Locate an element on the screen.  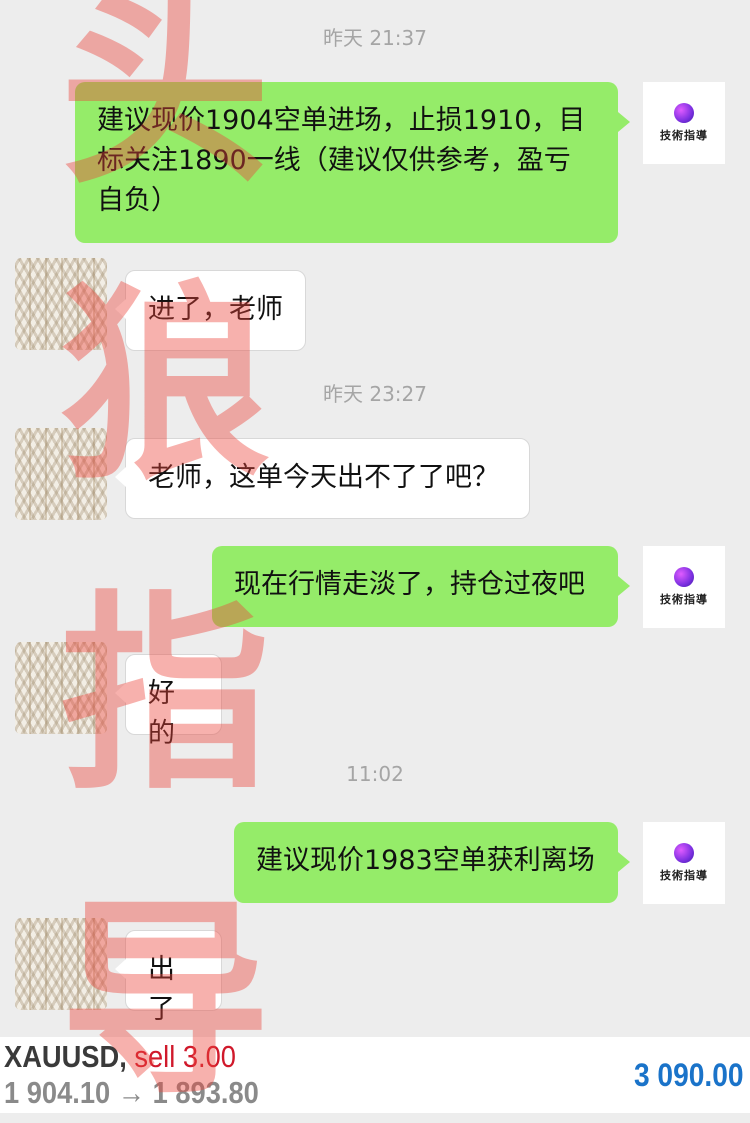
timestamp: 11:02 is located at coordinates (375, 774).